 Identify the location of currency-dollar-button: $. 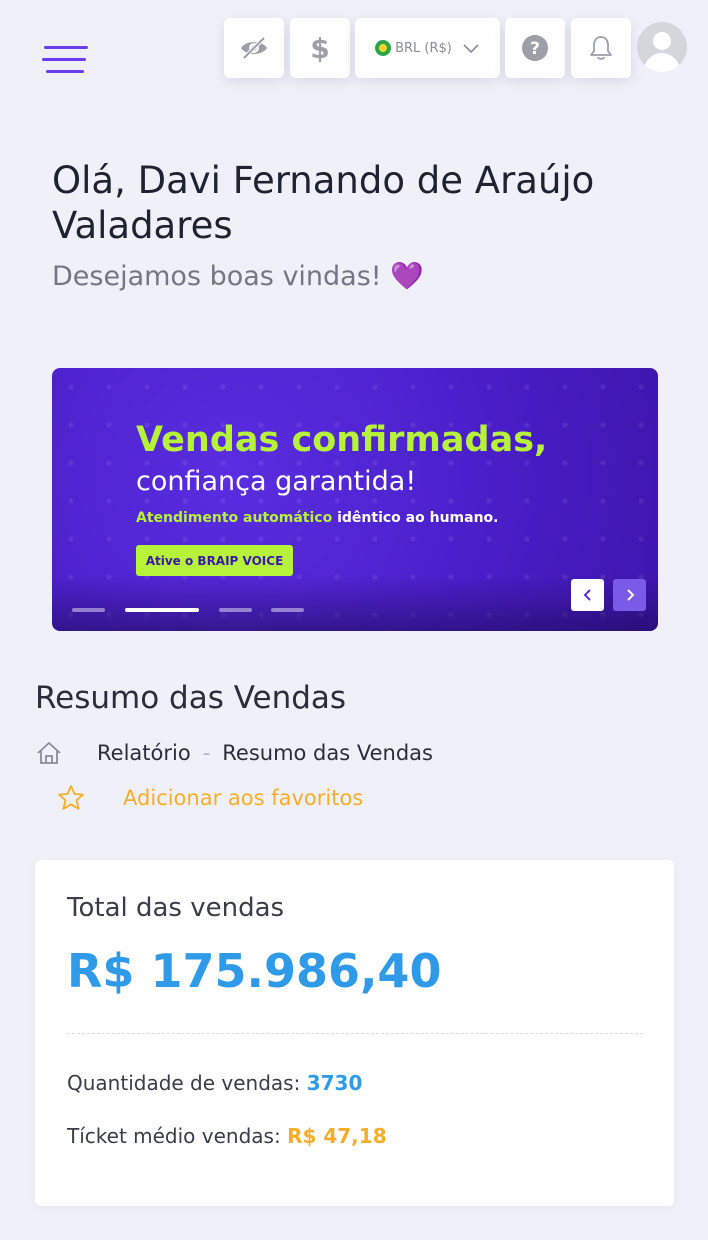
(320, 48).